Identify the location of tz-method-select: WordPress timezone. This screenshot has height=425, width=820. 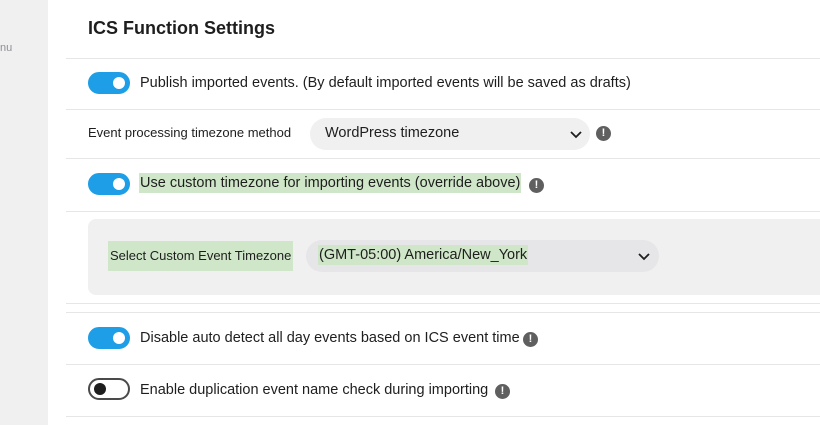
(450, 134).